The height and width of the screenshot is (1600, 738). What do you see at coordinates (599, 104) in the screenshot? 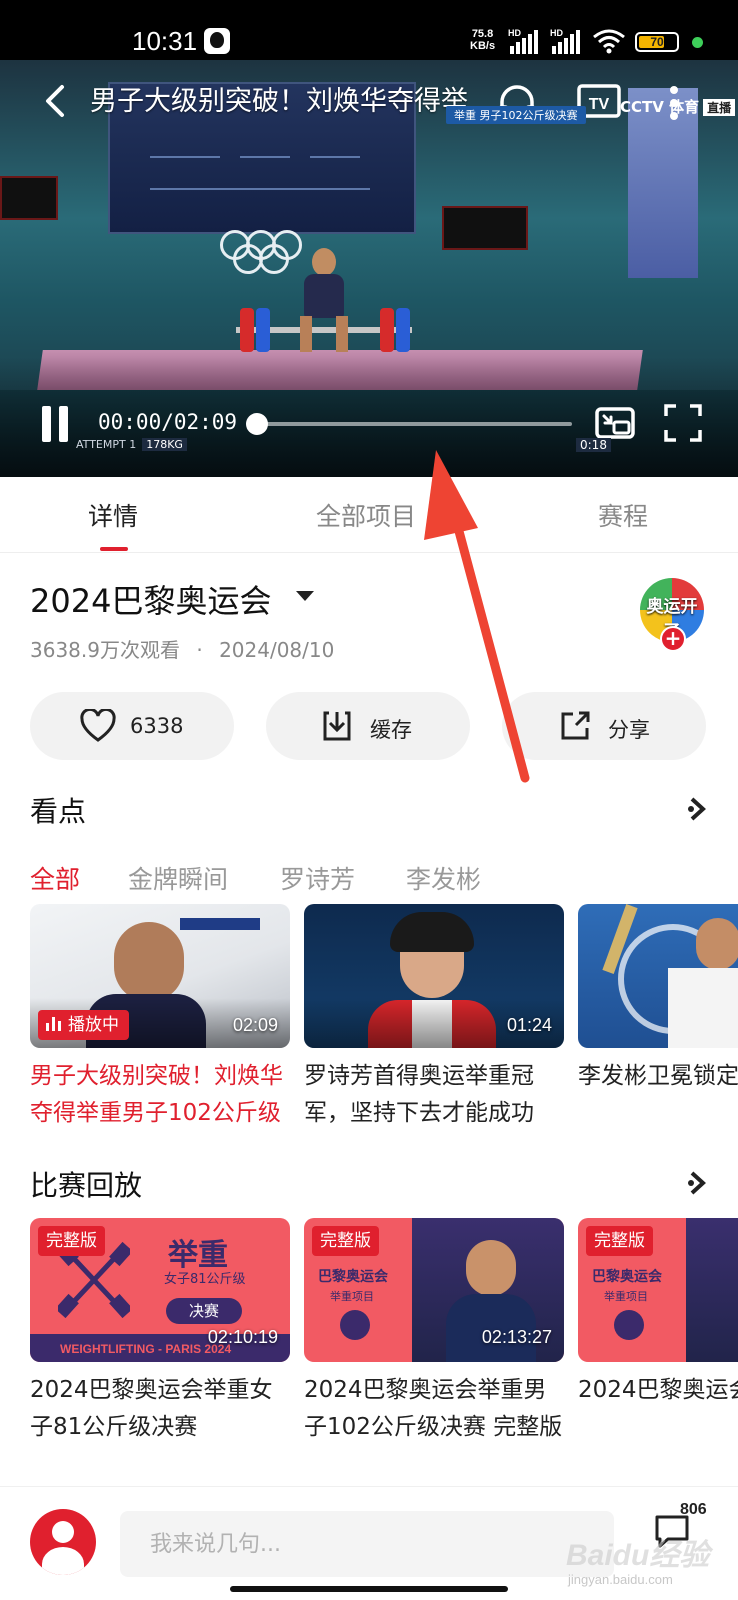
I see `svg-text: TV` at bounding box center [599, 104].